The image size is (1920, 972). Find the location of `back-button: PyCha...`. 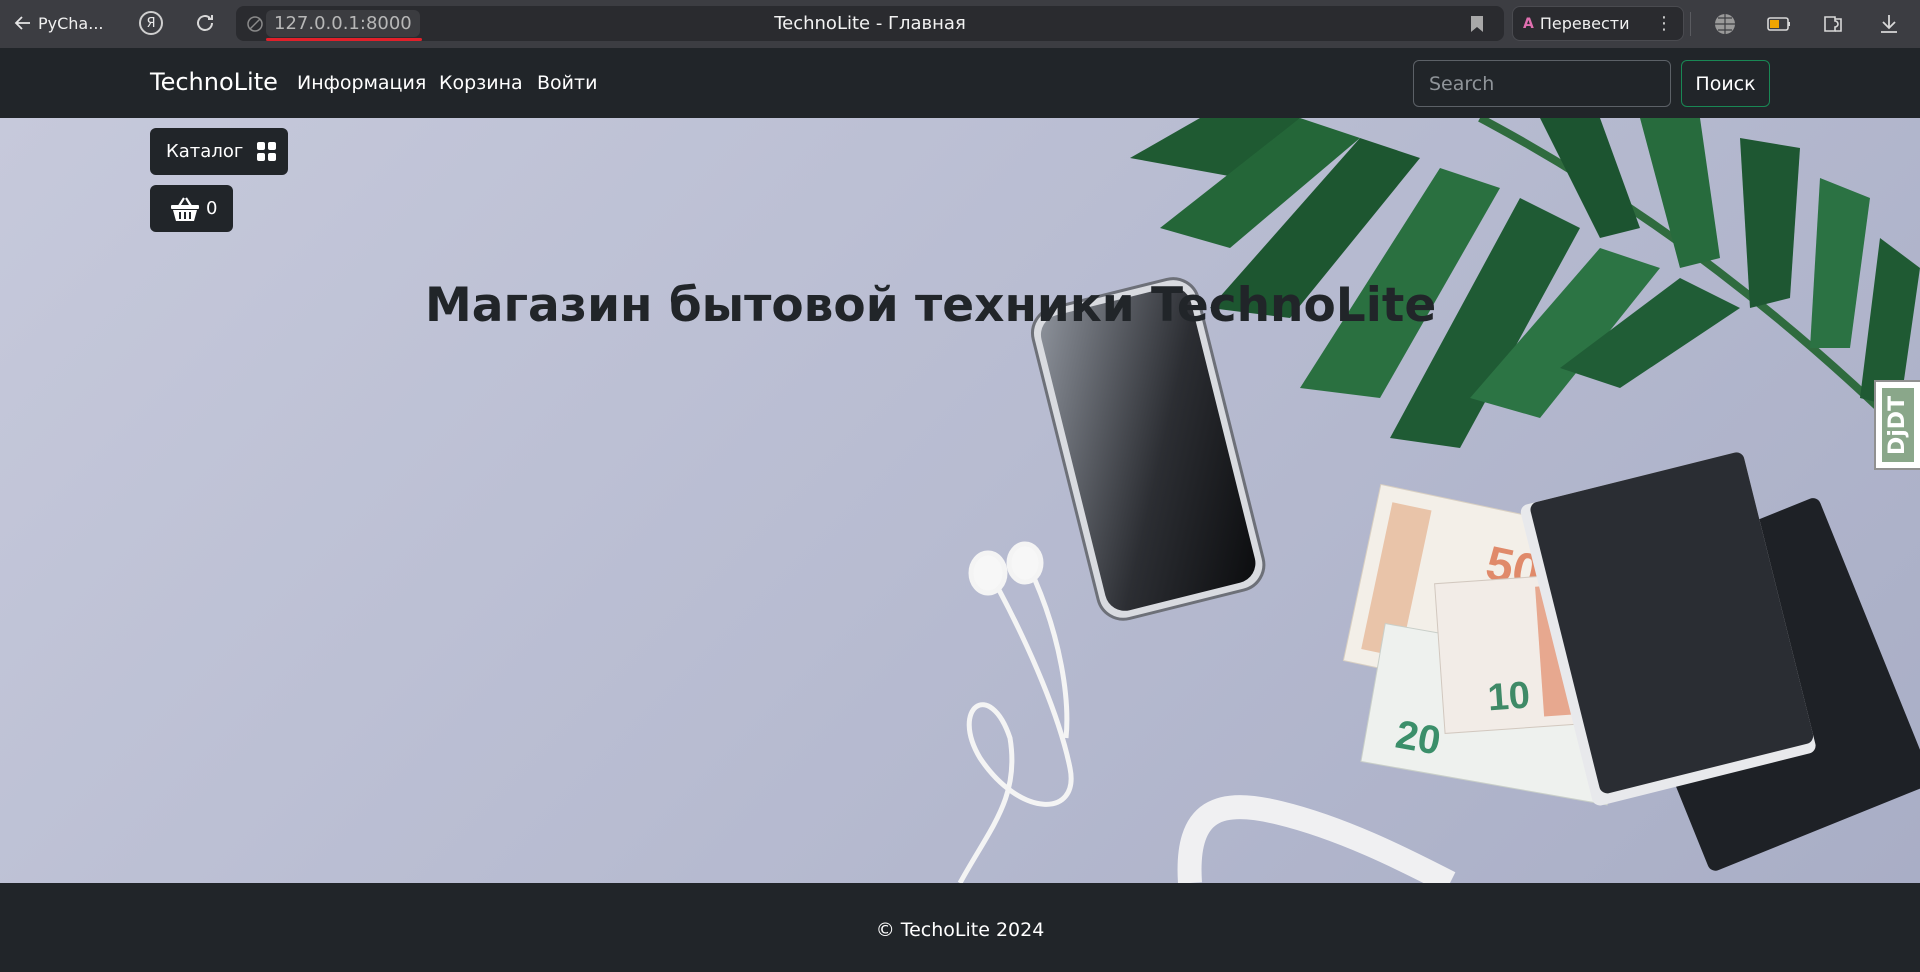

back-button: PyCha... is located at coordinates (59, 23).